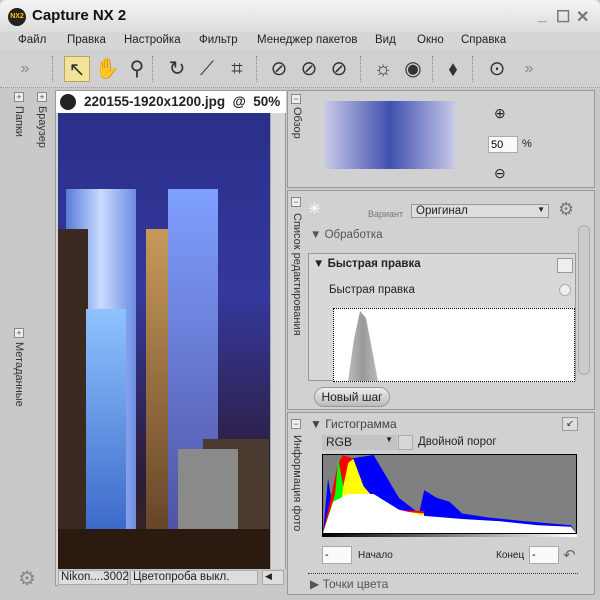 This screenshot has width=600, height=600. Describe the element at coordinates (457, 442) in the screenshot. I see `dual-threshold-label: Двойной порог` at that location.